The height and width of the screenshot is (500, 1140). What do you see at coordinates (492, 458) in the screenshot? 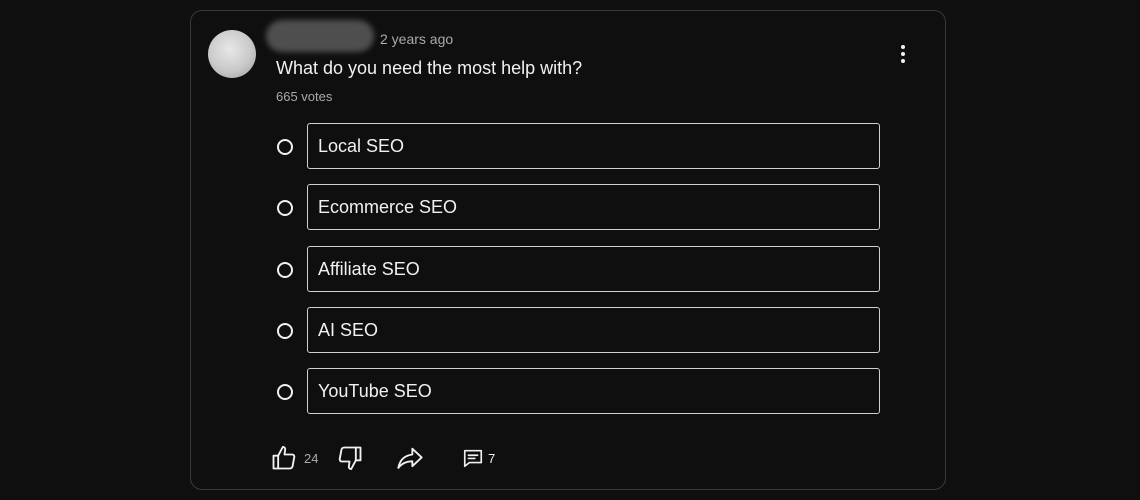
I see `comment-count: 7` at bounding box center [492, 458].